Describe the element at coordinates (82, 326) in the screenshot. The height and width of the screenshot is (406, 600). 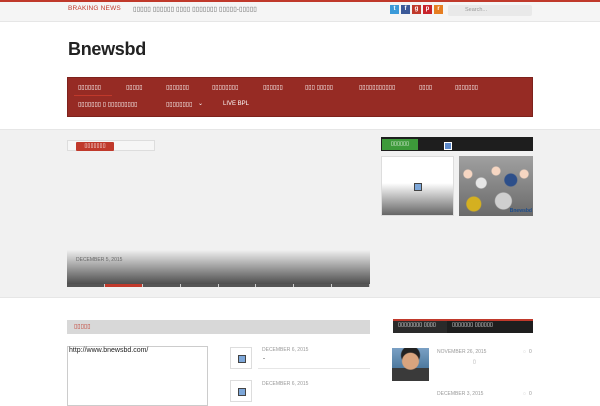
I see `news-section-label: ▯▯▯▯▯` at that location.